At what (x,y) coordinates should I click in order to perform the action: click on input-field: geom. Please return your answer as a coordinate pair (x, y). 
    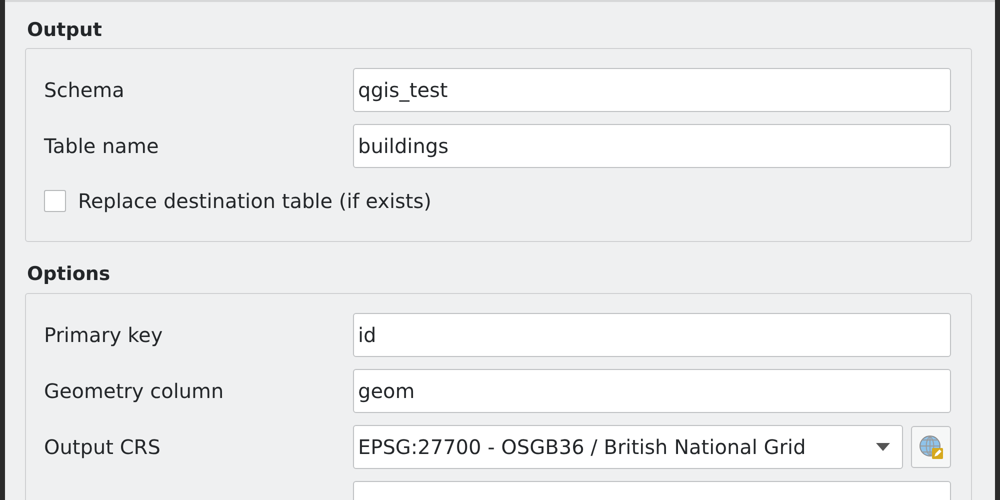
    Looking at the image, I should click on (652, 391).